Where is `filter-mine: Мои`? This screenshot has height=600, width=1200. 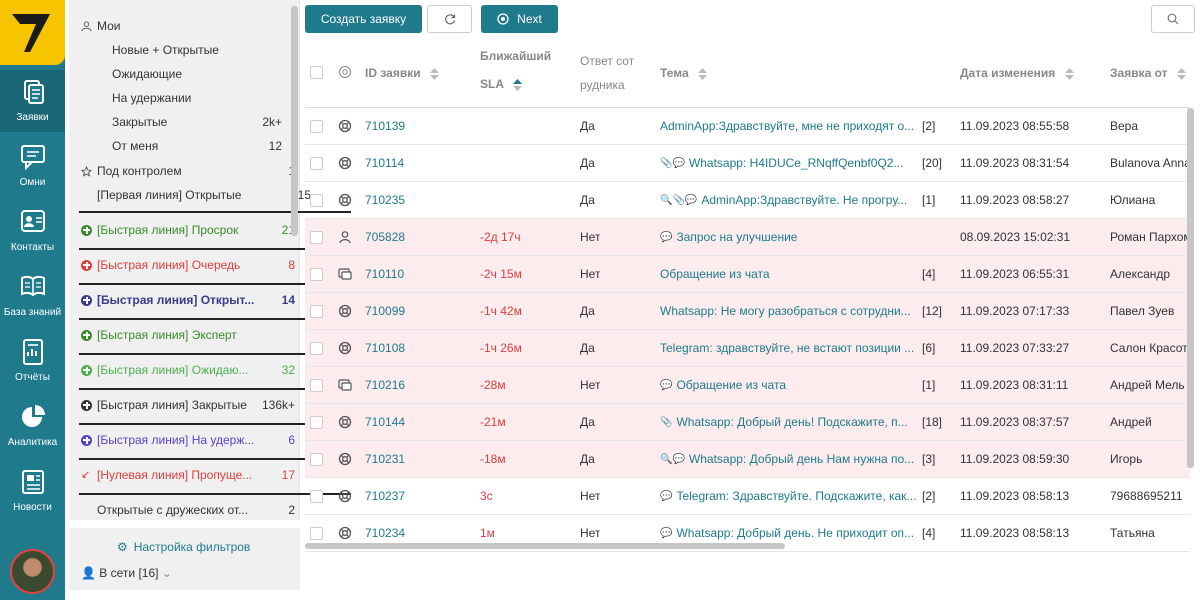
filter-mine: Мои is located at coordinates (188, 26).